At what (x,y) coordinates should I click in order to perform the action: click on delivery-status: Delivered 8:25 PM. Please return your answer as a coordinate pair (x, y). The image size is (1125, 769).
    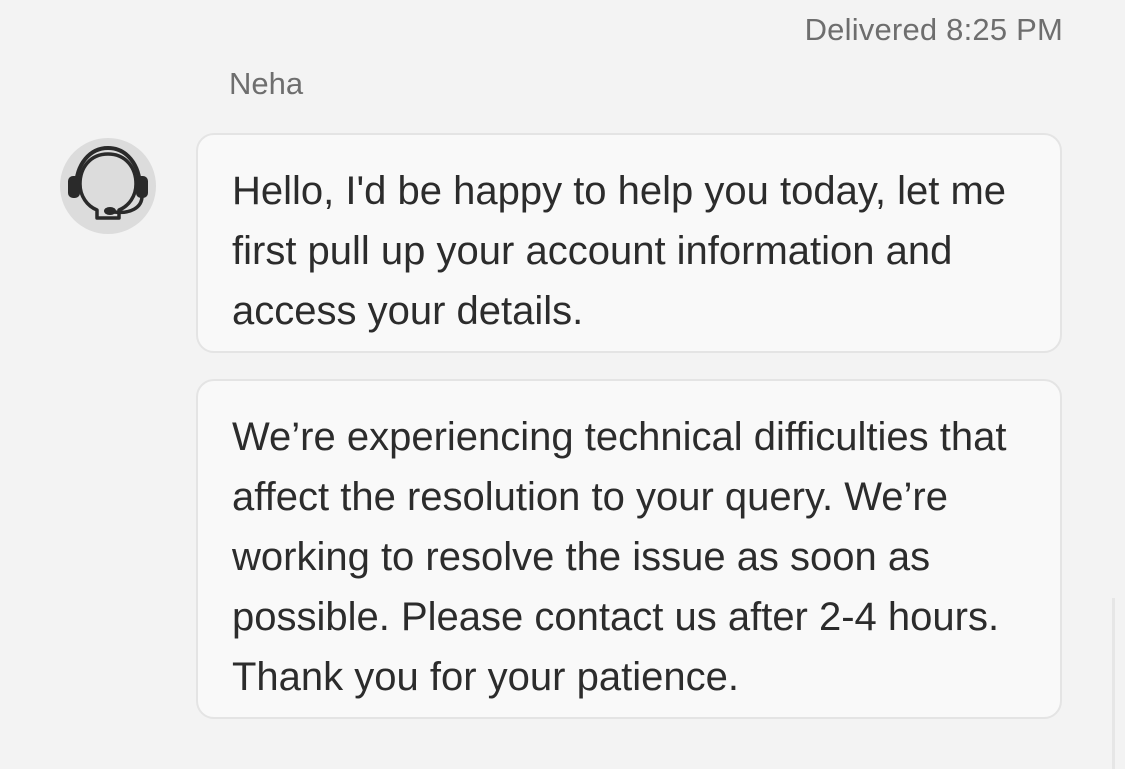
    Looking at the image, I should click on (933, 29).